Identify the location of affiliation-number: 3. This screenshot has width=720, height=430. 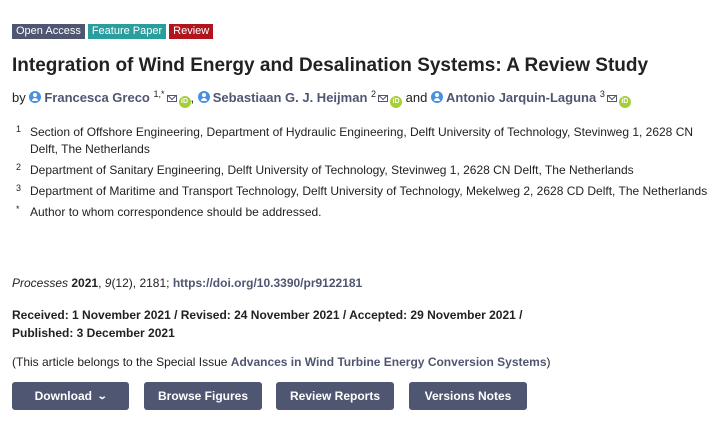
(19, 188).